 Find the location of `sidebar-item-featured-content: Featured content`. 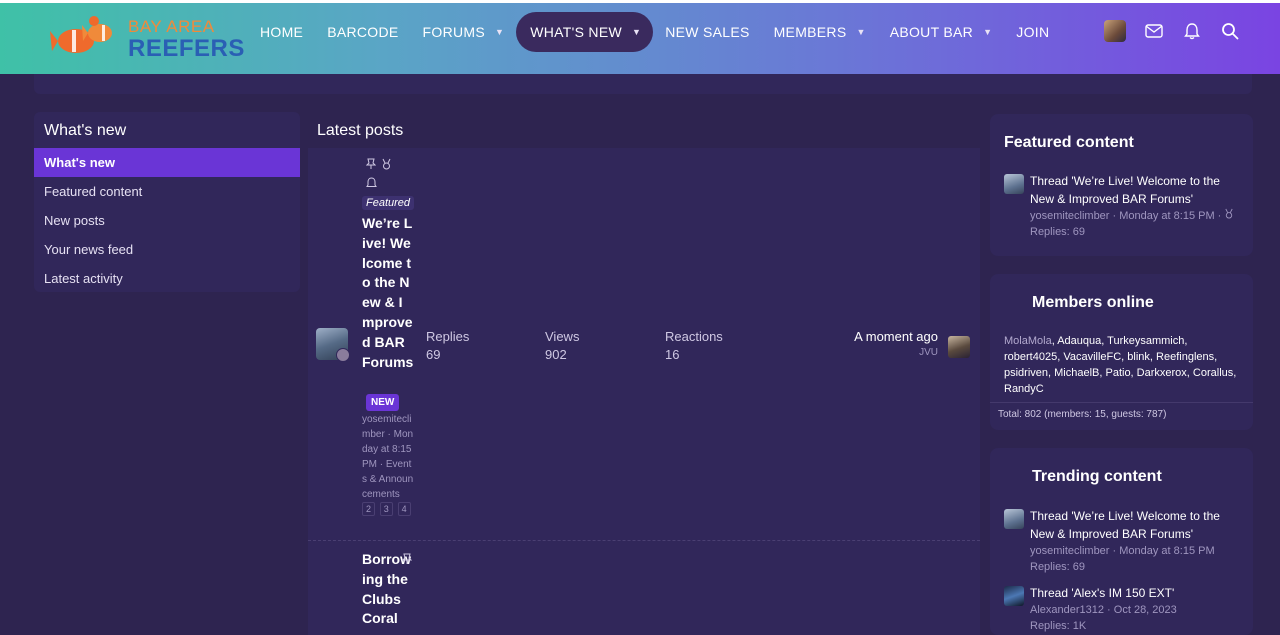

sidebar-item-featured-content: Featured content is located at coordinates (167, 191).